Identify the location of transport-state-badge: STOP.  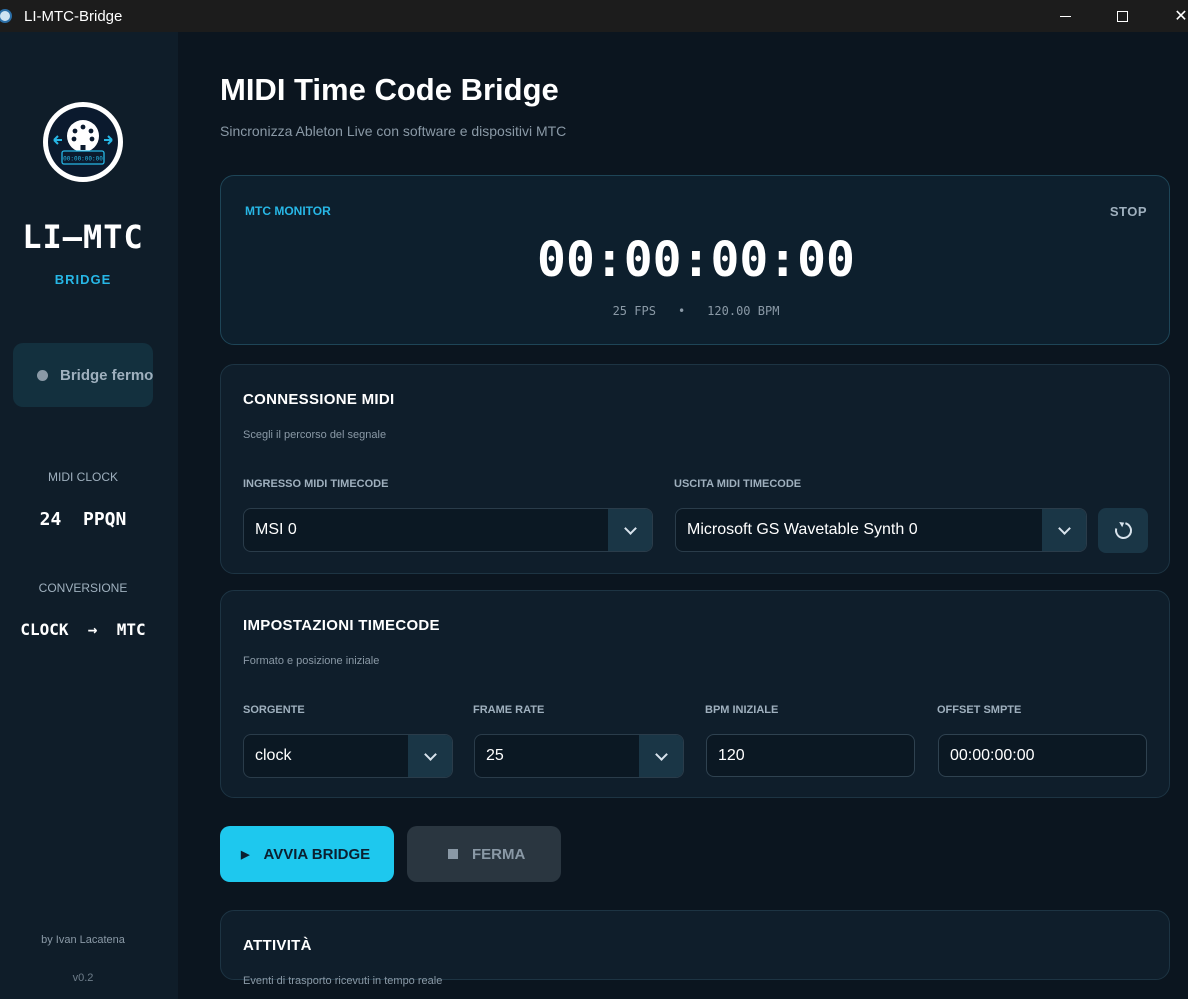
(1128, 211).